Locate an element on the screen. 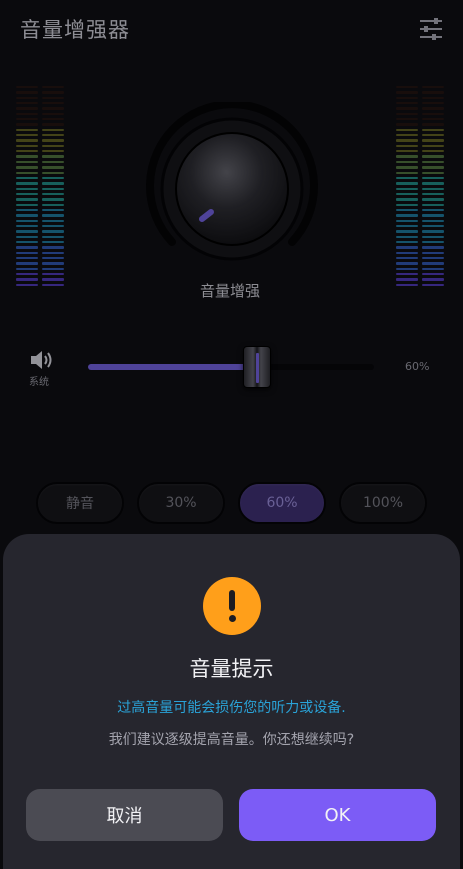 The width and height of the screenshot is (463, 869). cancel-button: 取消 is located at coordinates (124, 815).